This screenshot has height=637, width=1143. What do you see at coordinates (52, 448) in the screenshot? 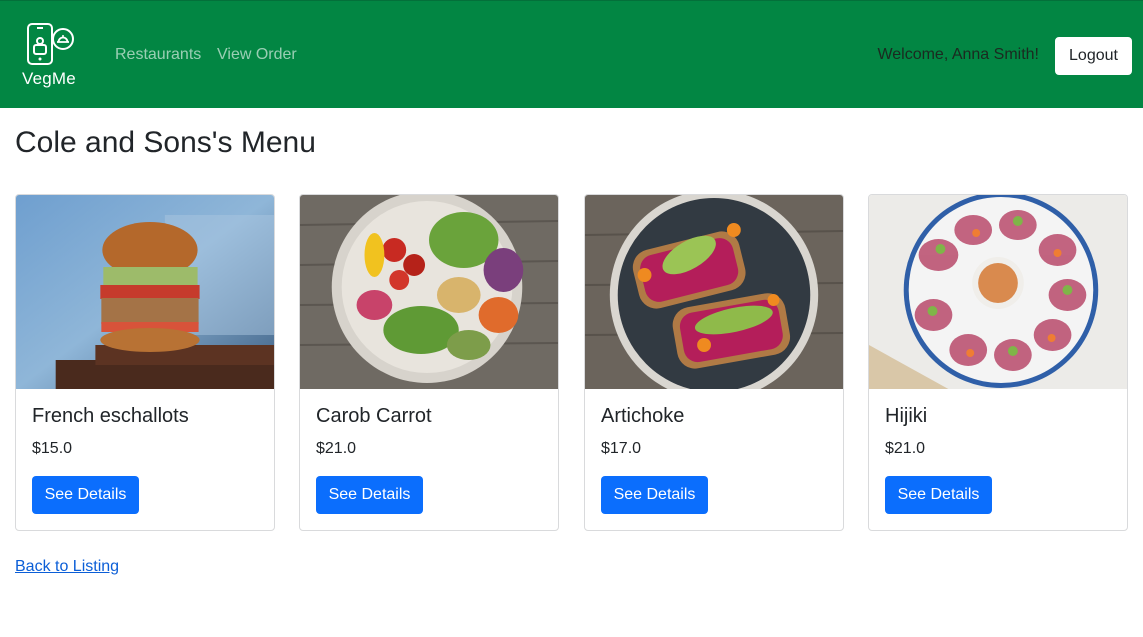
I see `menu-item-price: $15.0` at bounding box center [52, 448].